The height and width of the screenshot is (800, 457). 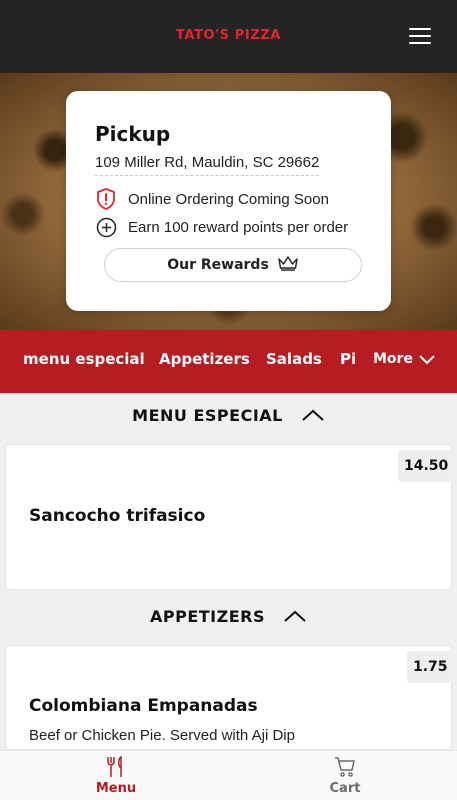 What do you see at coordinates (106, 199) in the screenshot?
I see `shield-alert-icon` at bounding box center [106, 199].